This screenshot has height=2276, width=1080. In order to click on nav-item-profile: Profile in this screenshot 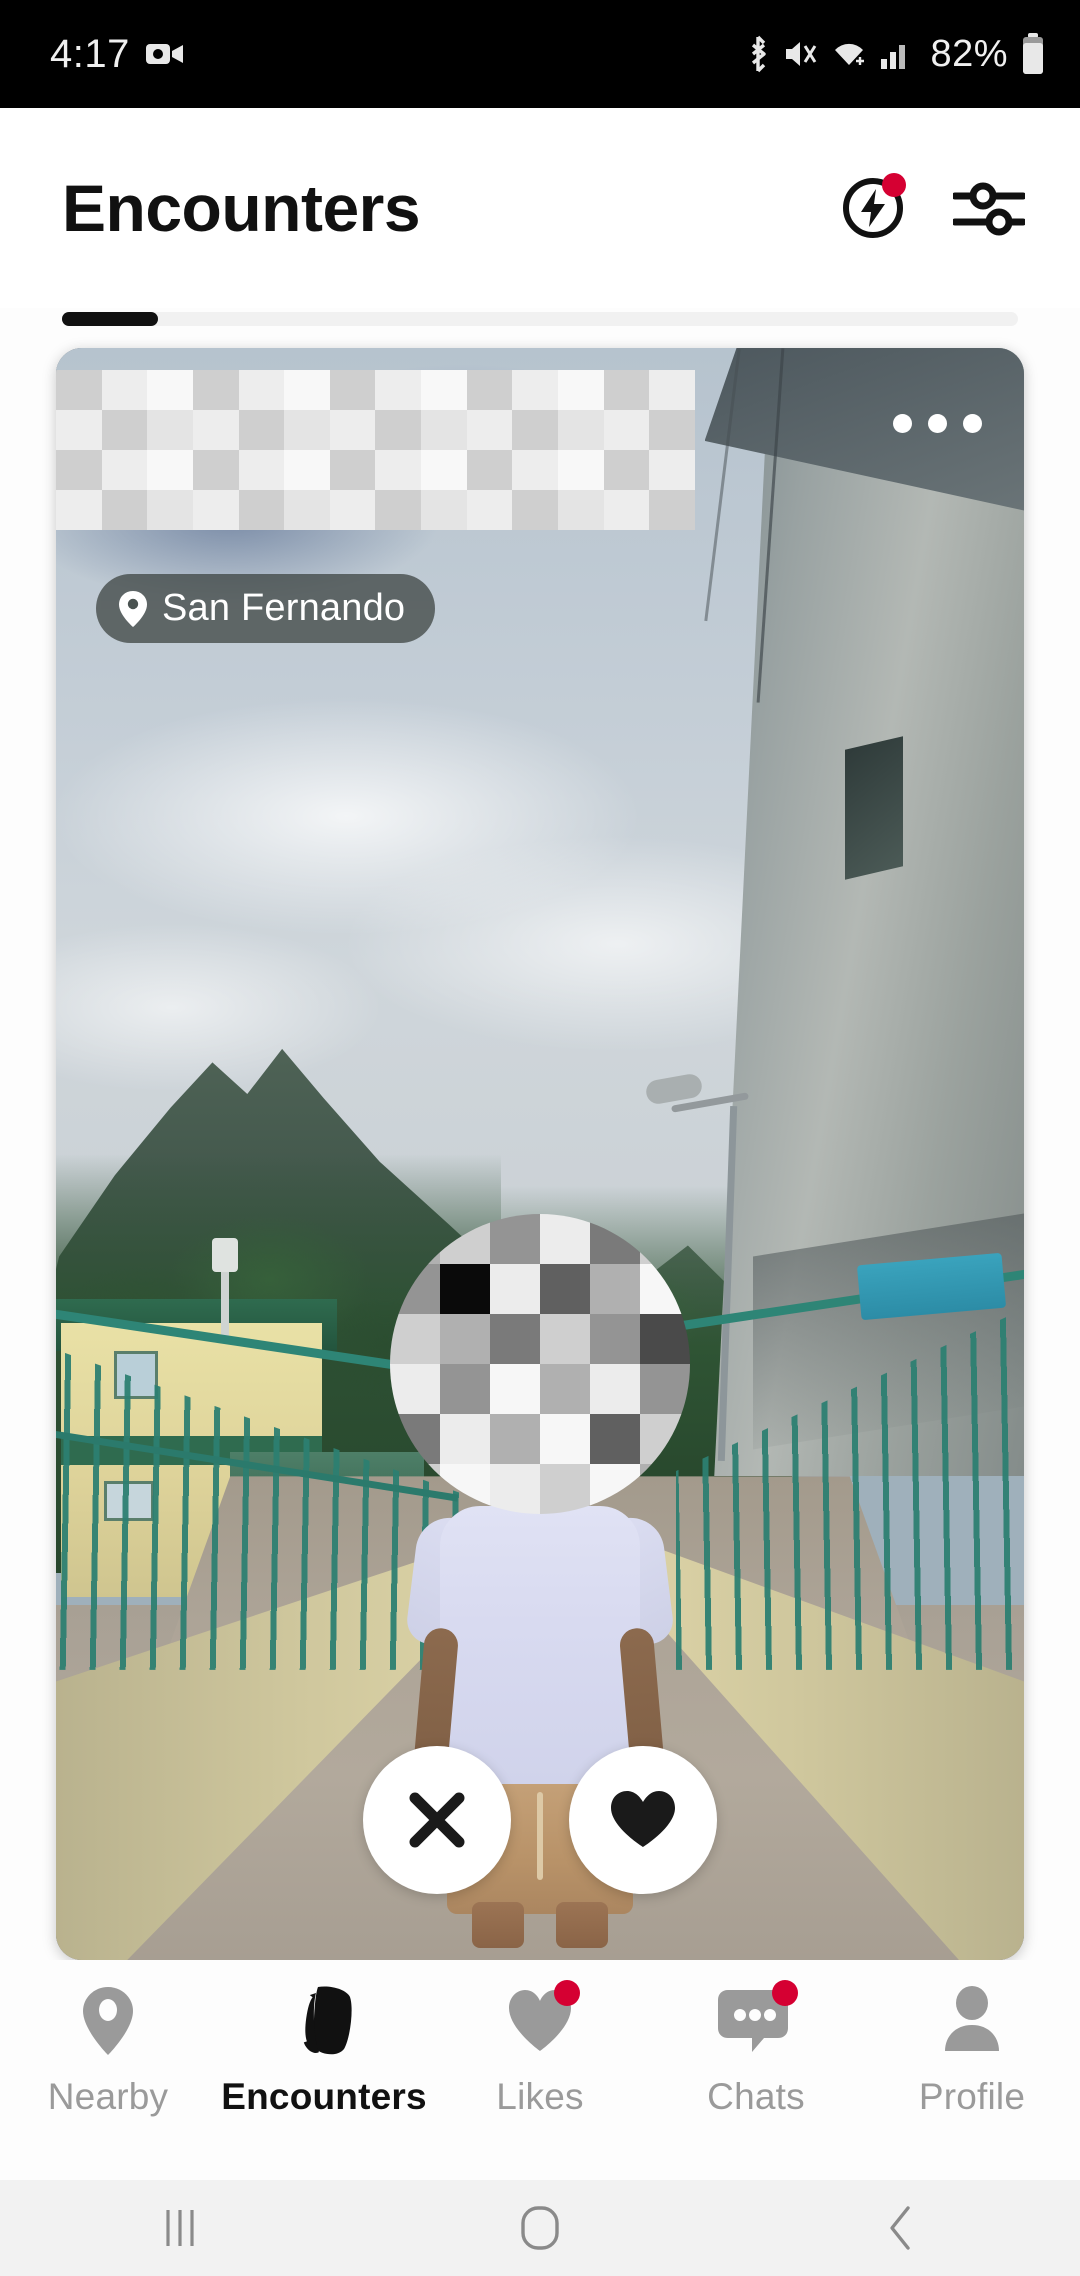, I will do `click(972, 2050)`.